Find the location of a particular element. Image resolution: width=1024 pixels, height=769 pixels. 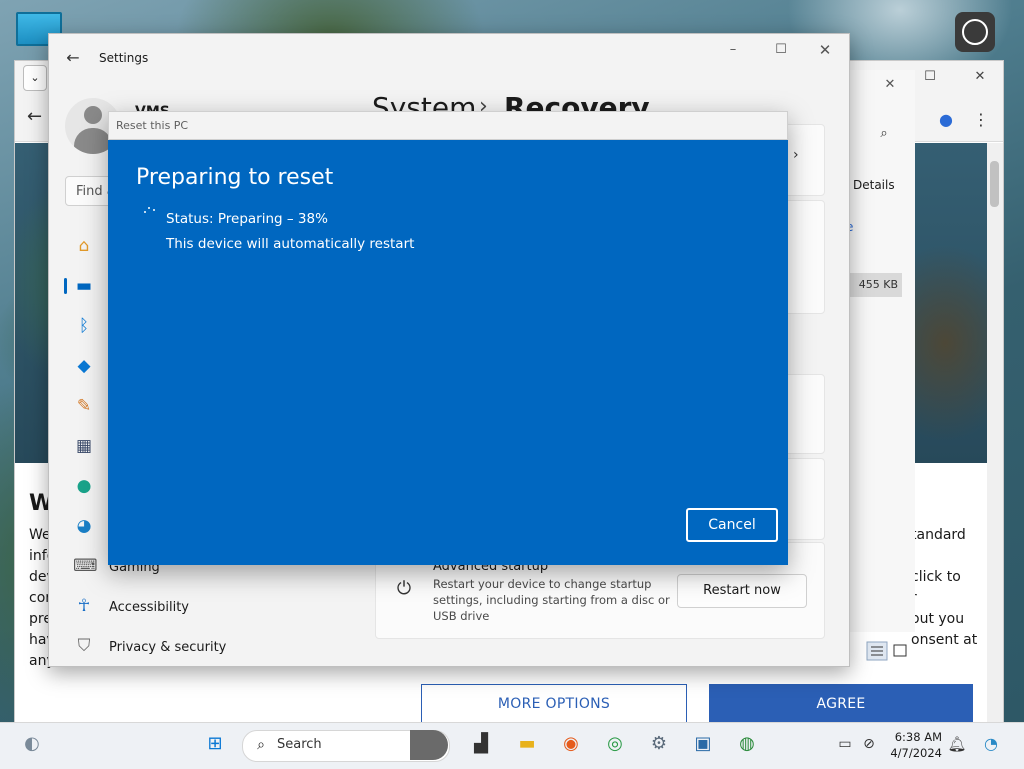

task-view-icon: ▟ is located at coordinates (481, 744).